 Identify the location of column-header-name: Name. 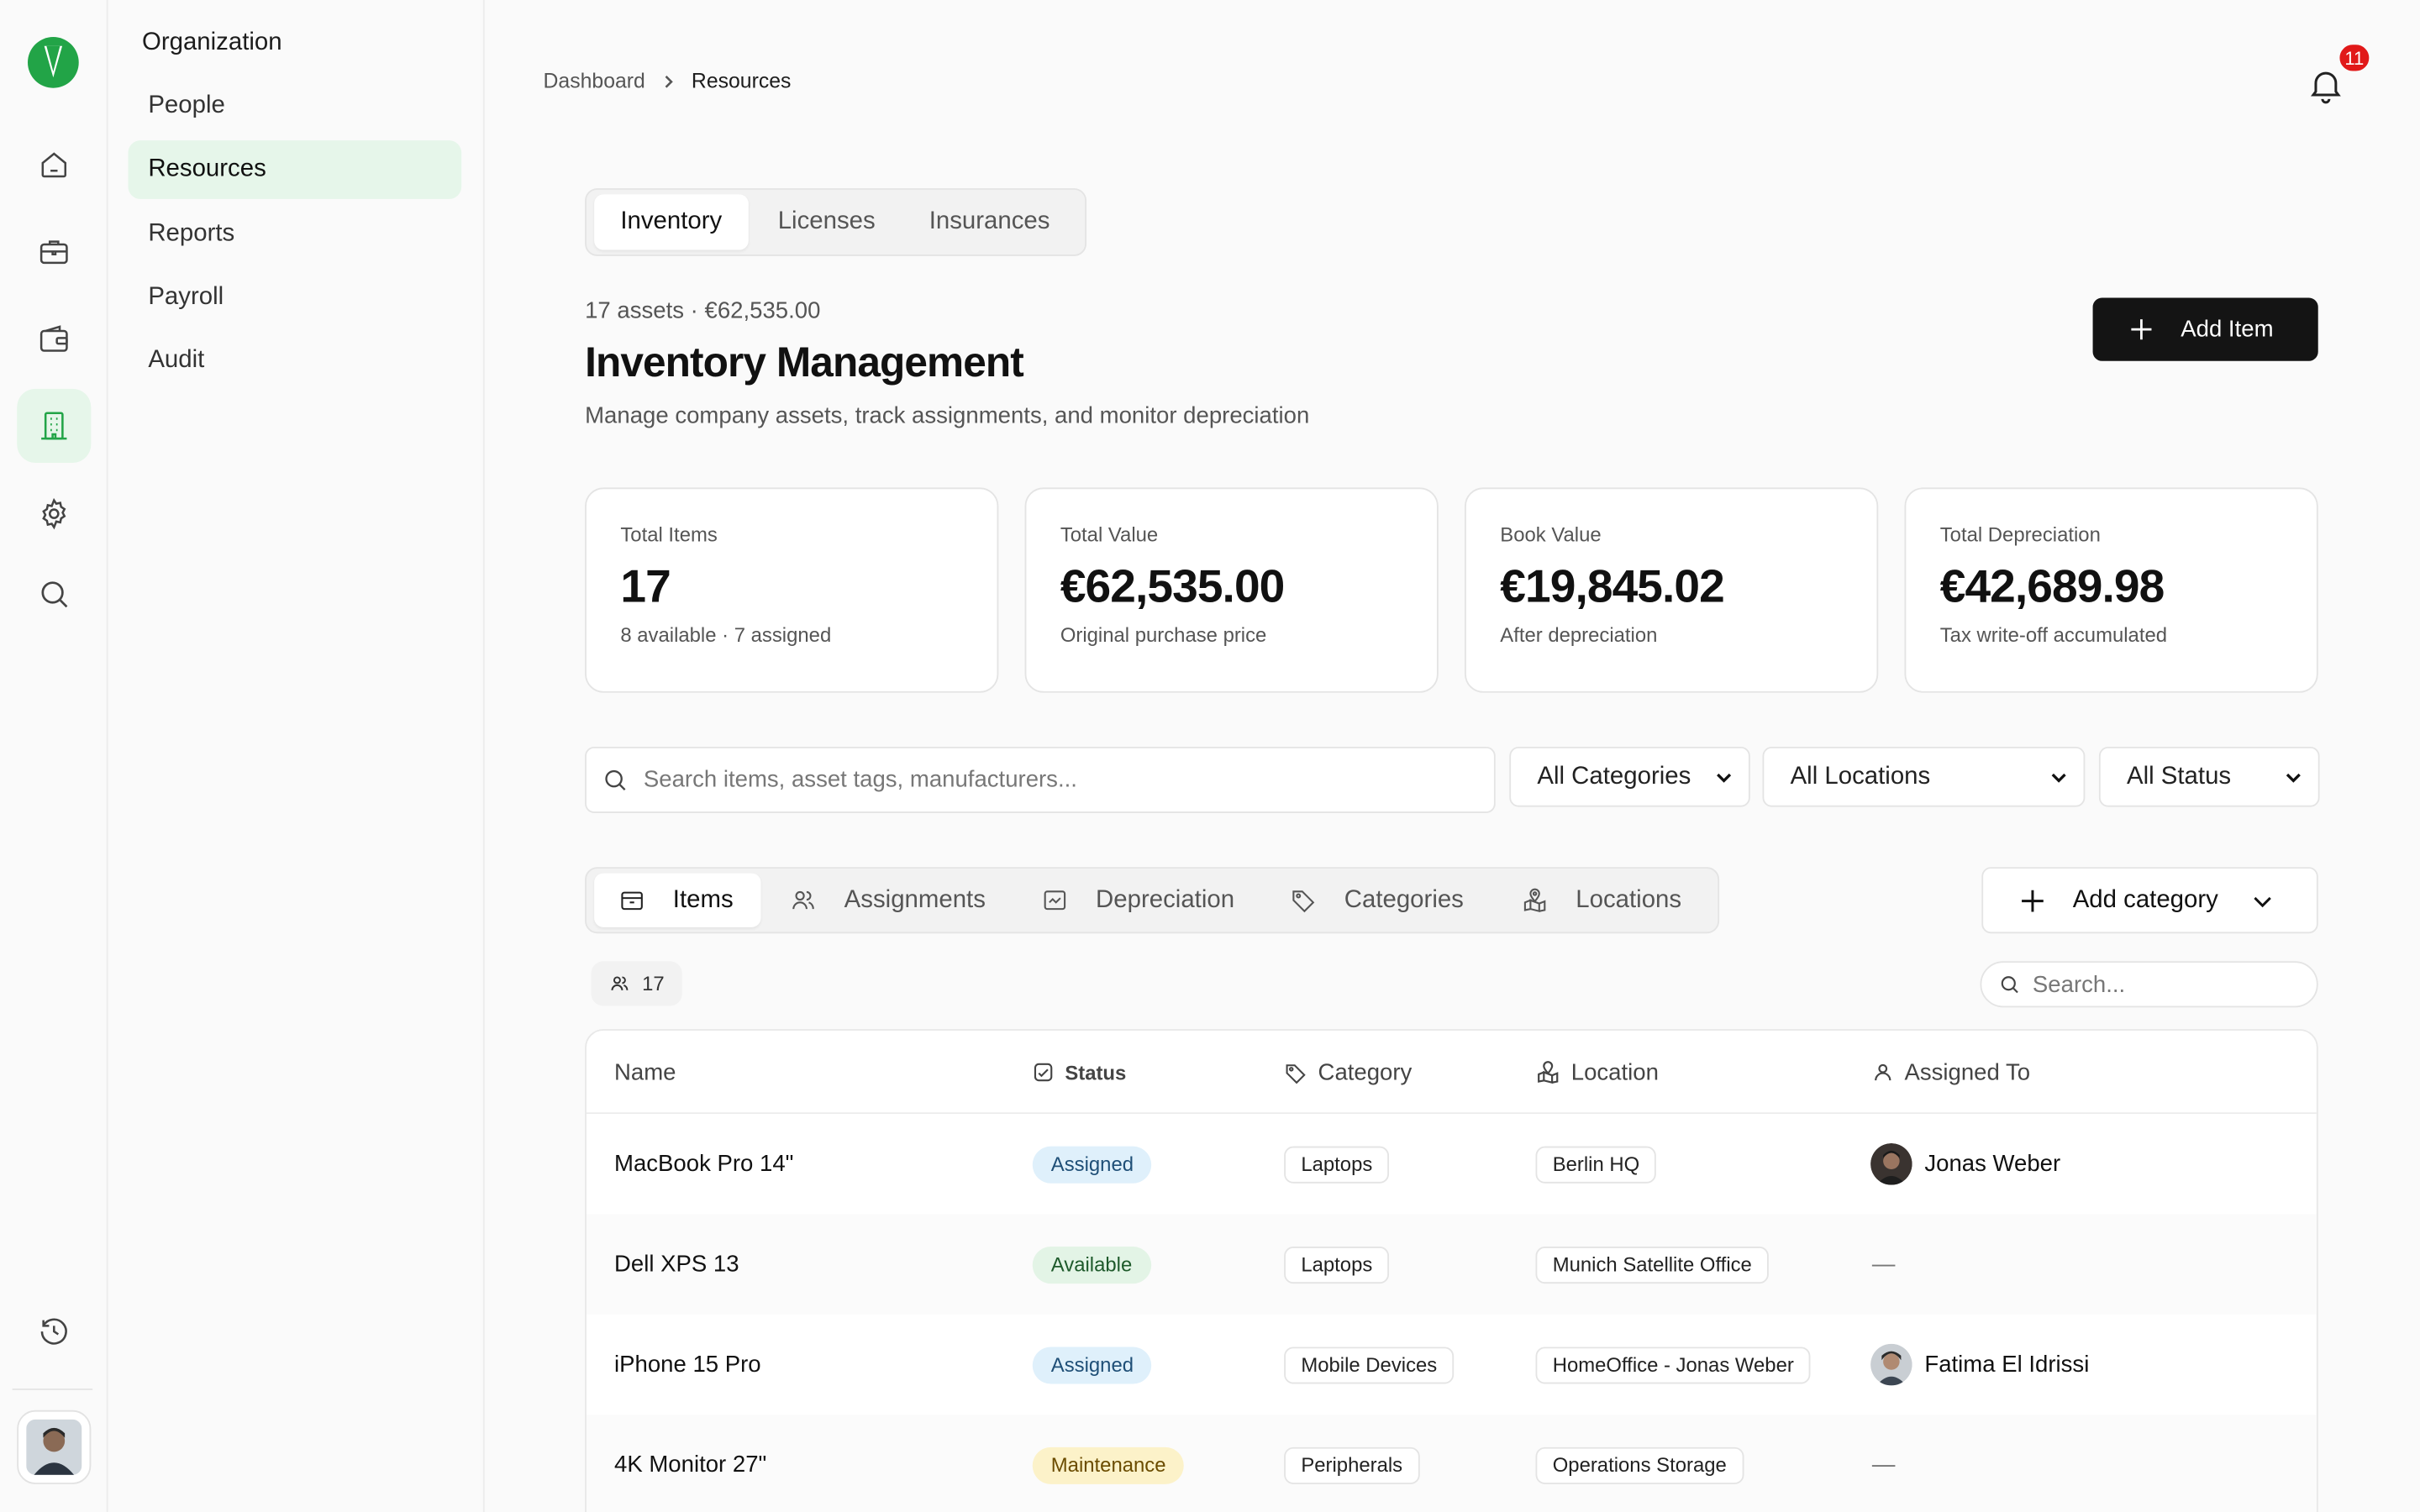
(645, 1072).